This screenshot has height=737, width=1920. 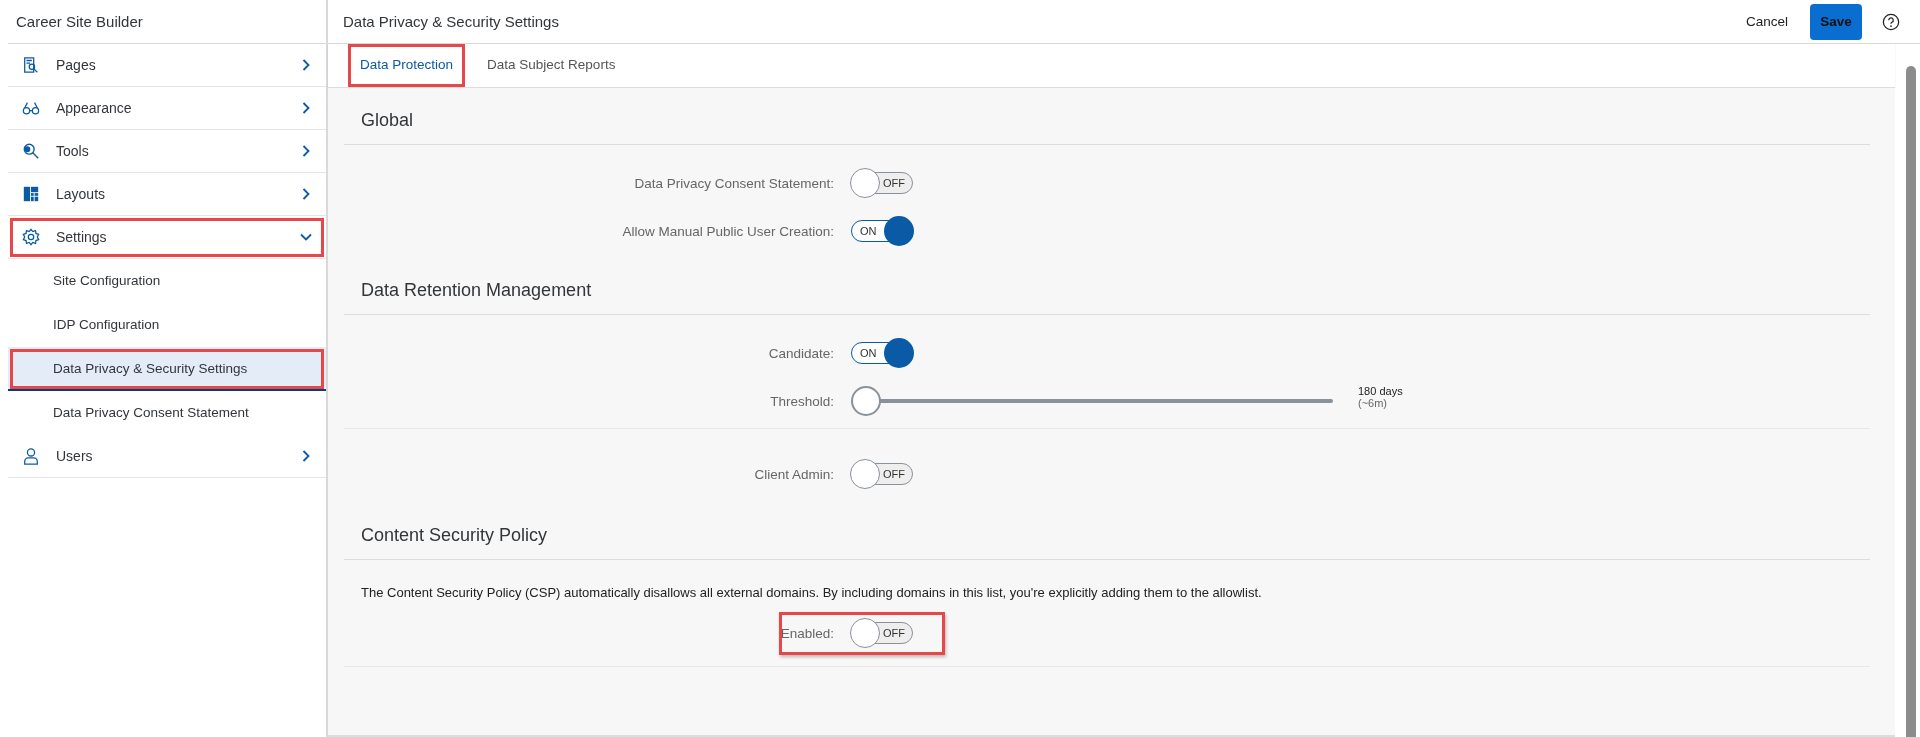 I want to click on field-label: Threshold:, so click(x=802, y=401).